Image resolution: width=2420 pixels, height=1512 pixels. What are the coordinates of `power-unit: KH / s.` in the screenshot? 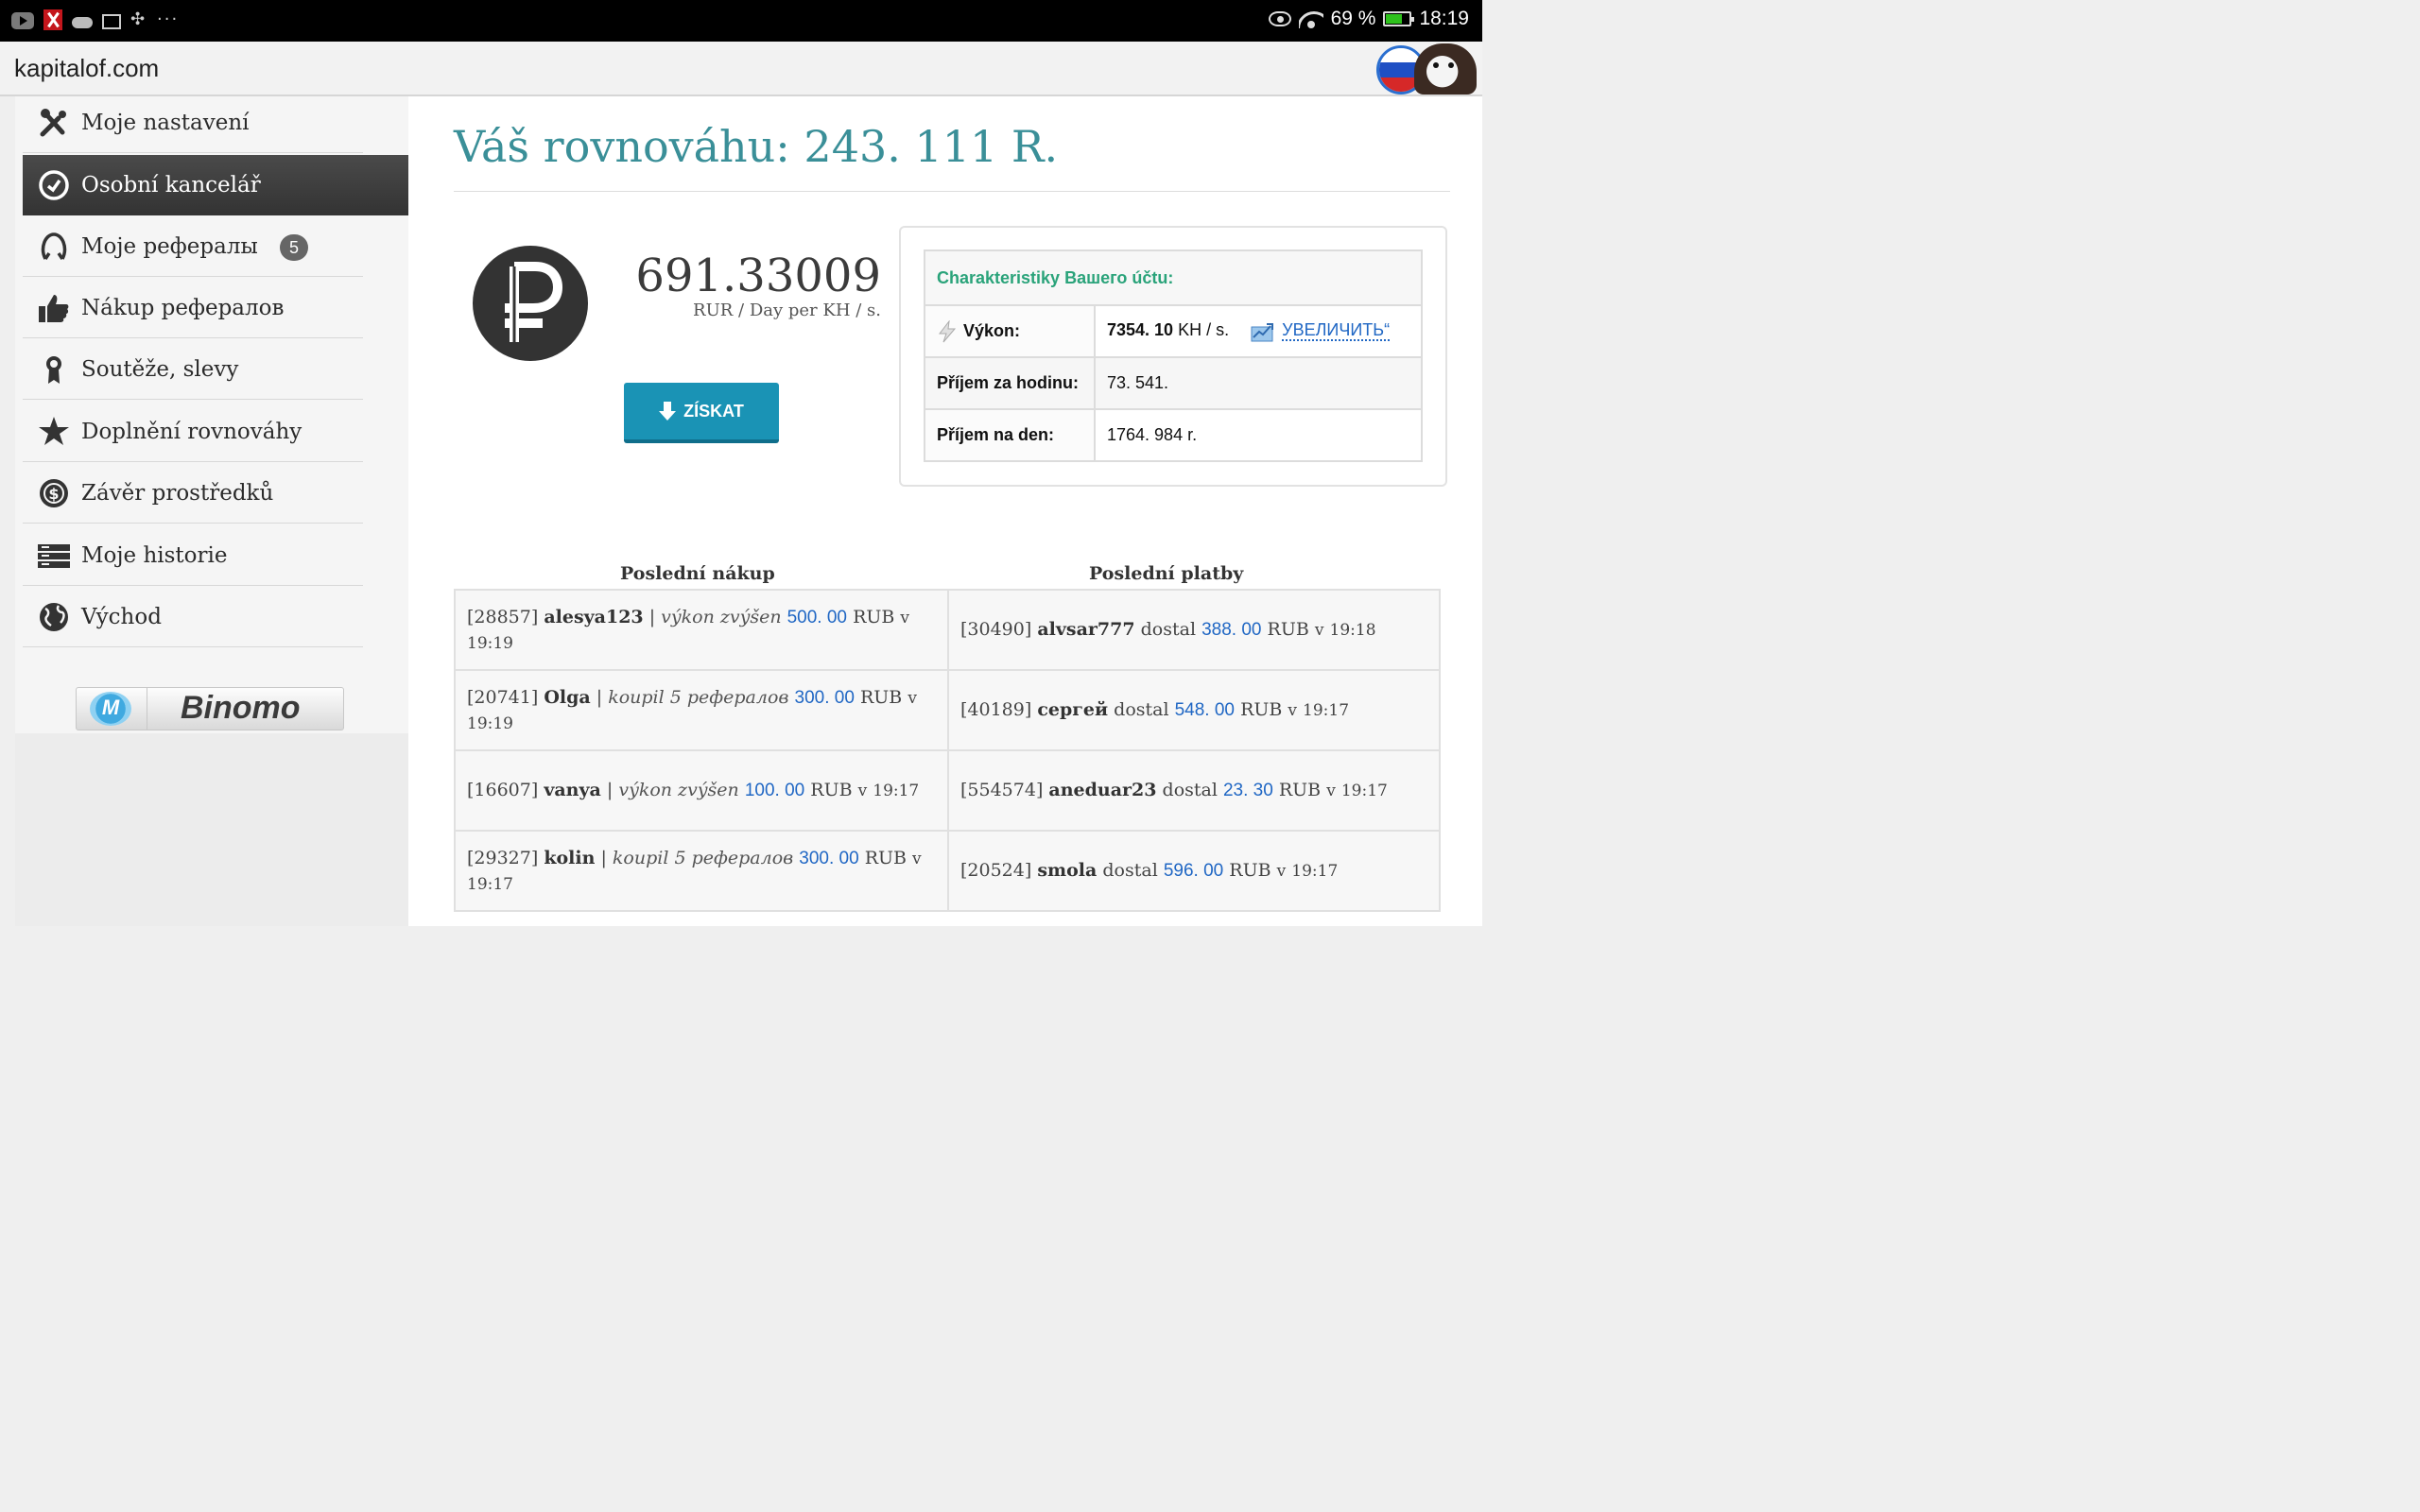 It's located at (1204, 330).